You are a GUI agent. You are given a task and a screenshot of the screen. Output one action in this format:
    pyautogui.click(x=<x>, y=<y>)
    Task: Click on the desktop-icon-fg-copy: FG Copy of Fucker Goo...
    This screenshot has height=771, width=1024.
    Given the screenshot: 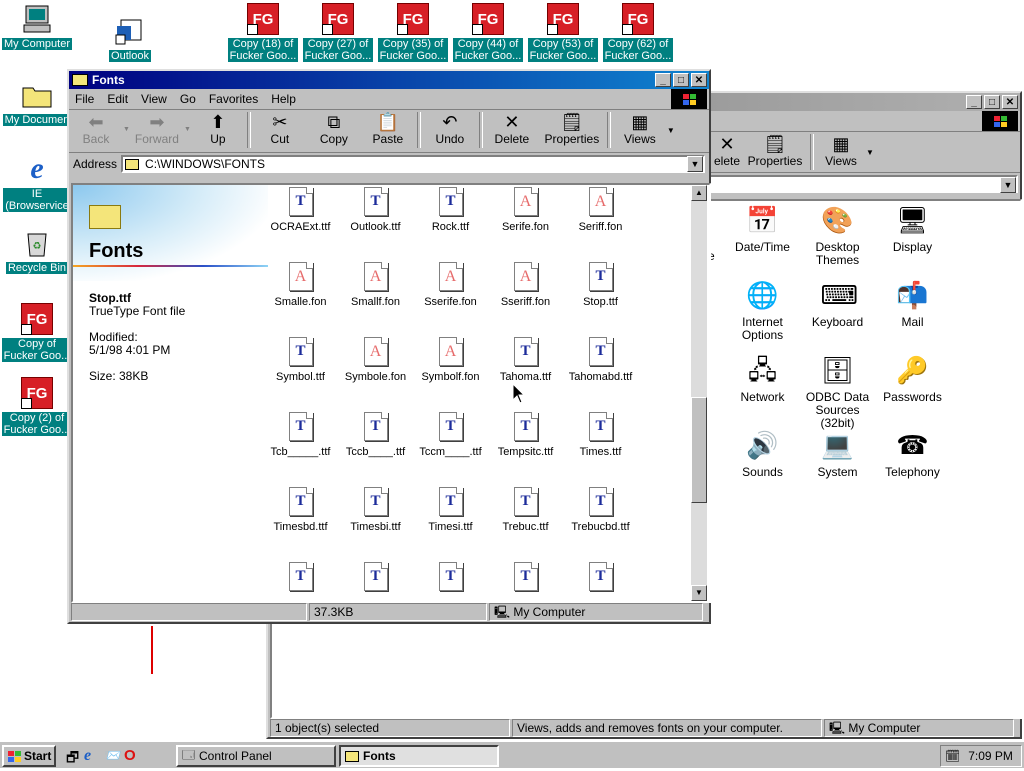 What is the action you would take?
    pyautogui.click(x=37, y=332)
    